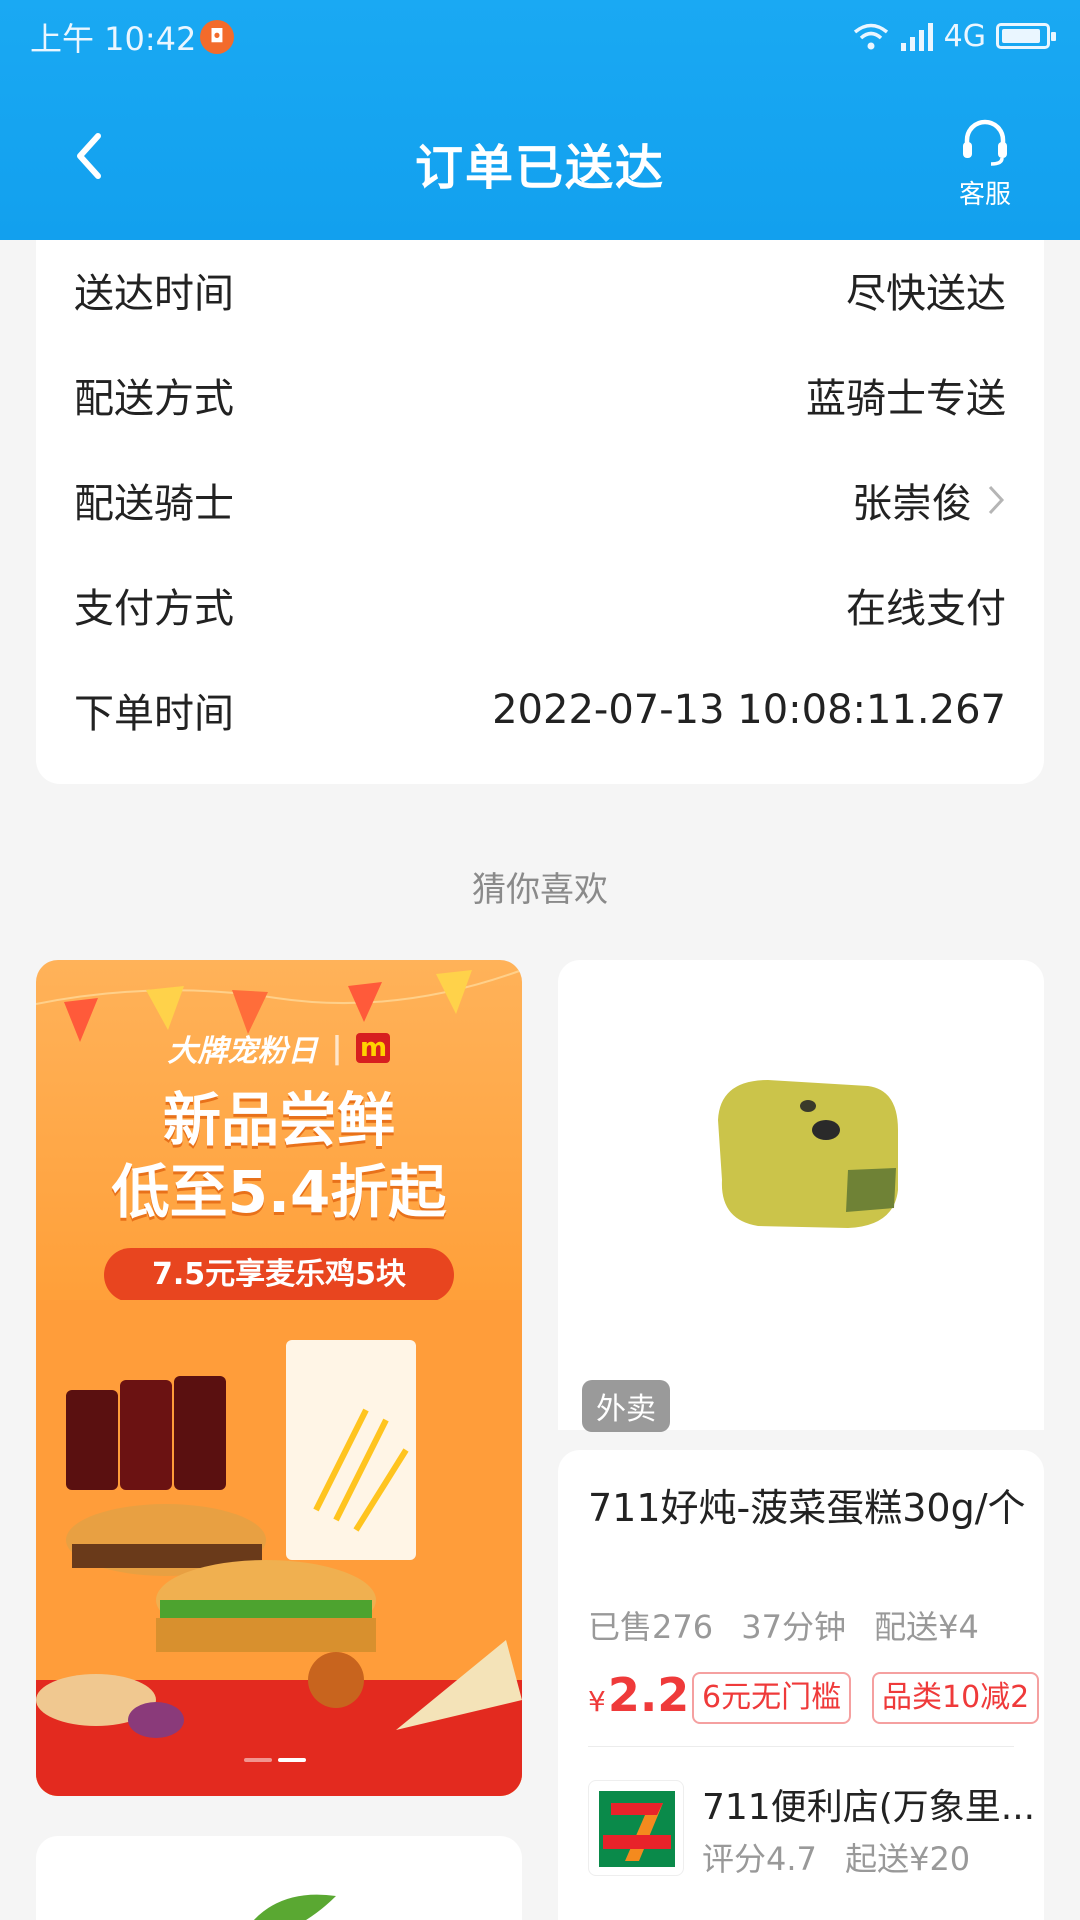  I want to click on chevron-right-icon, so click(996, 500).